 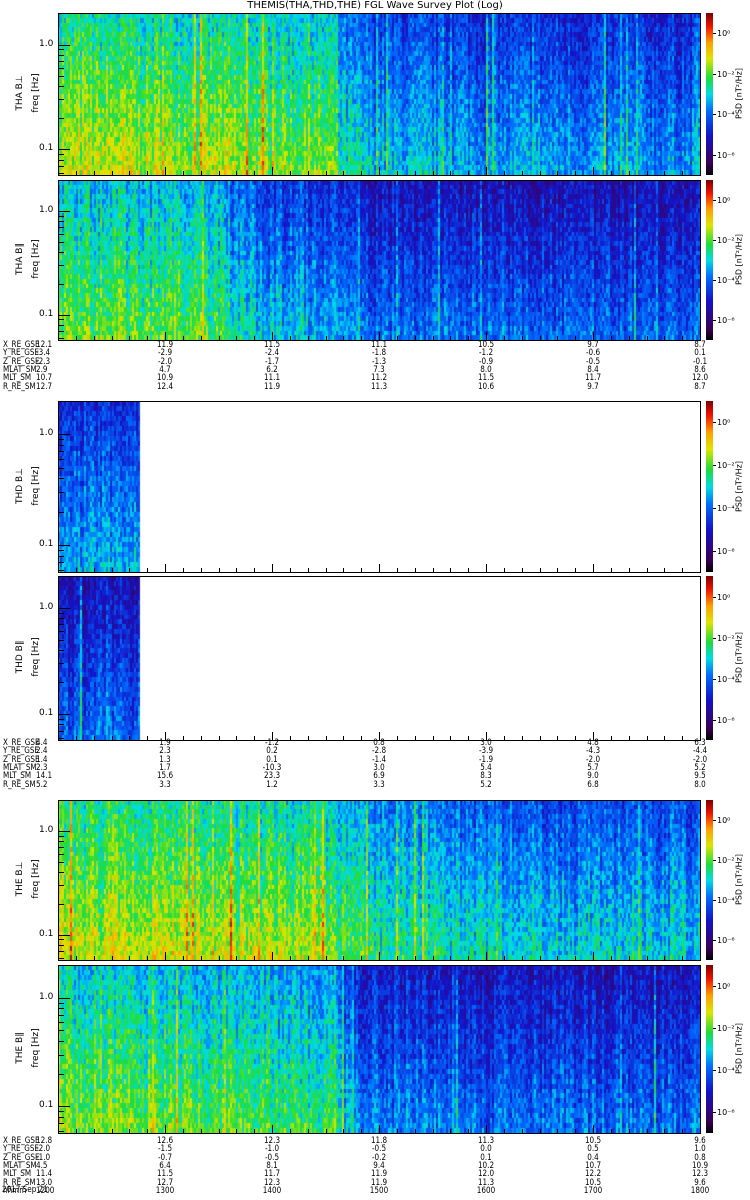 I want to click on panel-ylabel: THA B∥, so click(x=20, y=259).